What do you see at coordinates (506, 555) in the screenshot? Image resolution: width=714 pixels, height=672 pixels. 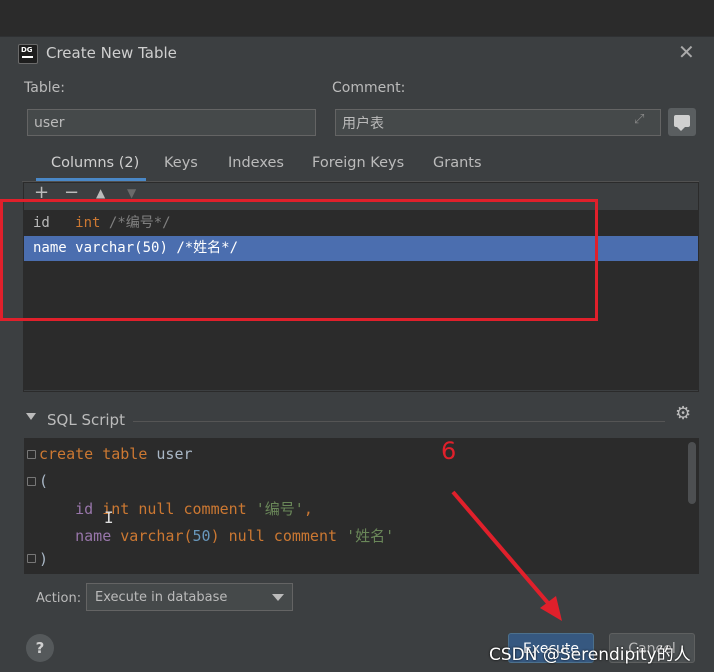 I see `annotation-arrow` at bounding box center [506, 555].